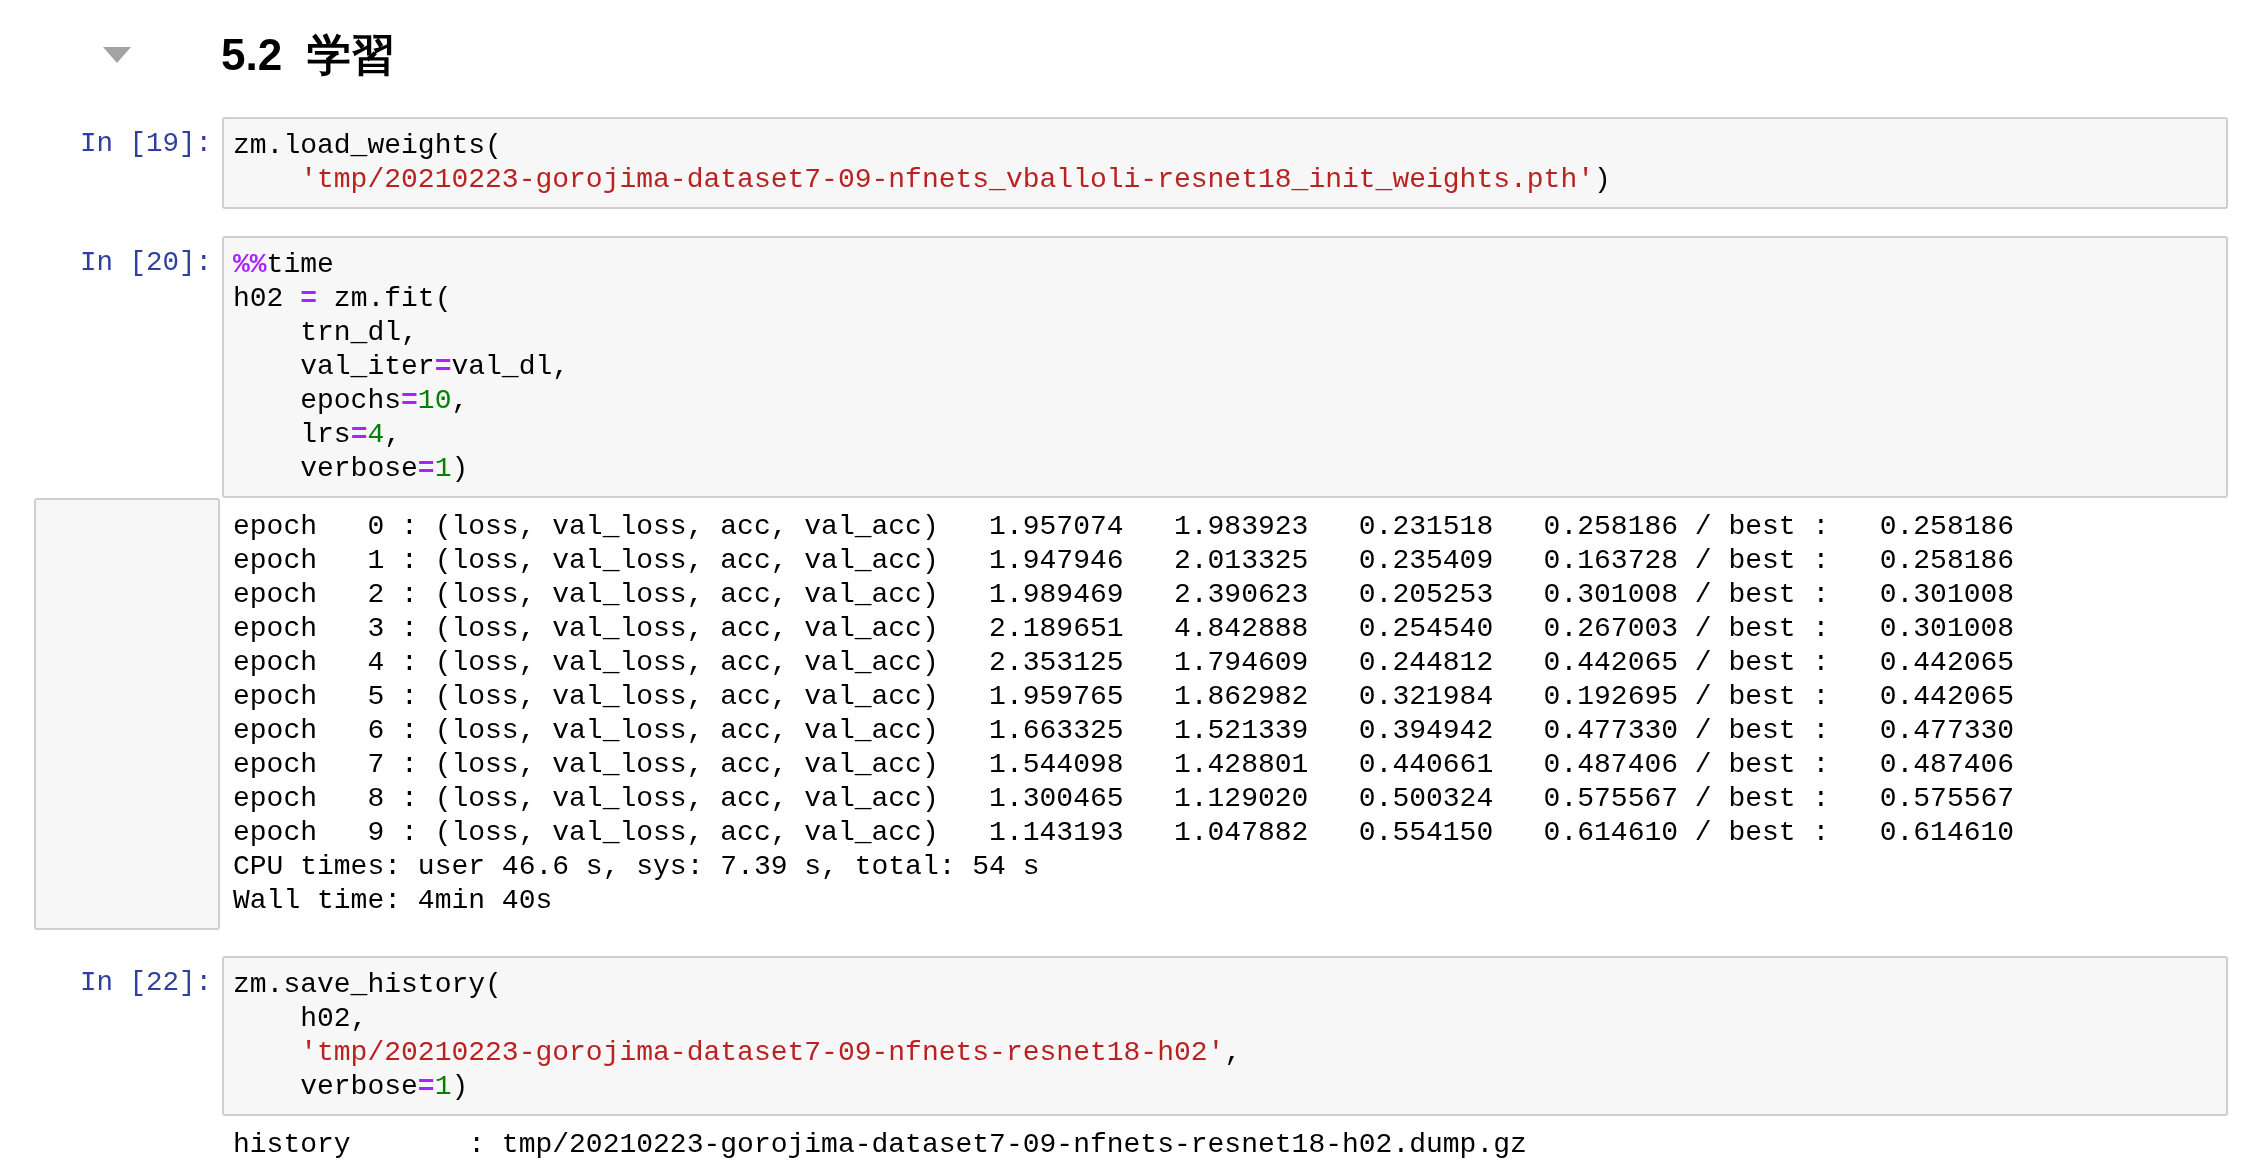 Image resolution: width=2262 pixels, height=1176 pixels. Describe the element at coordinates (1124, 731) in the screenshot. I see `output-line: epoch 6 : (loss, val_loss, acc, val_acc) 1.663325 1.521339 0.394942 0.477330 / best : 0.477330` at that location.